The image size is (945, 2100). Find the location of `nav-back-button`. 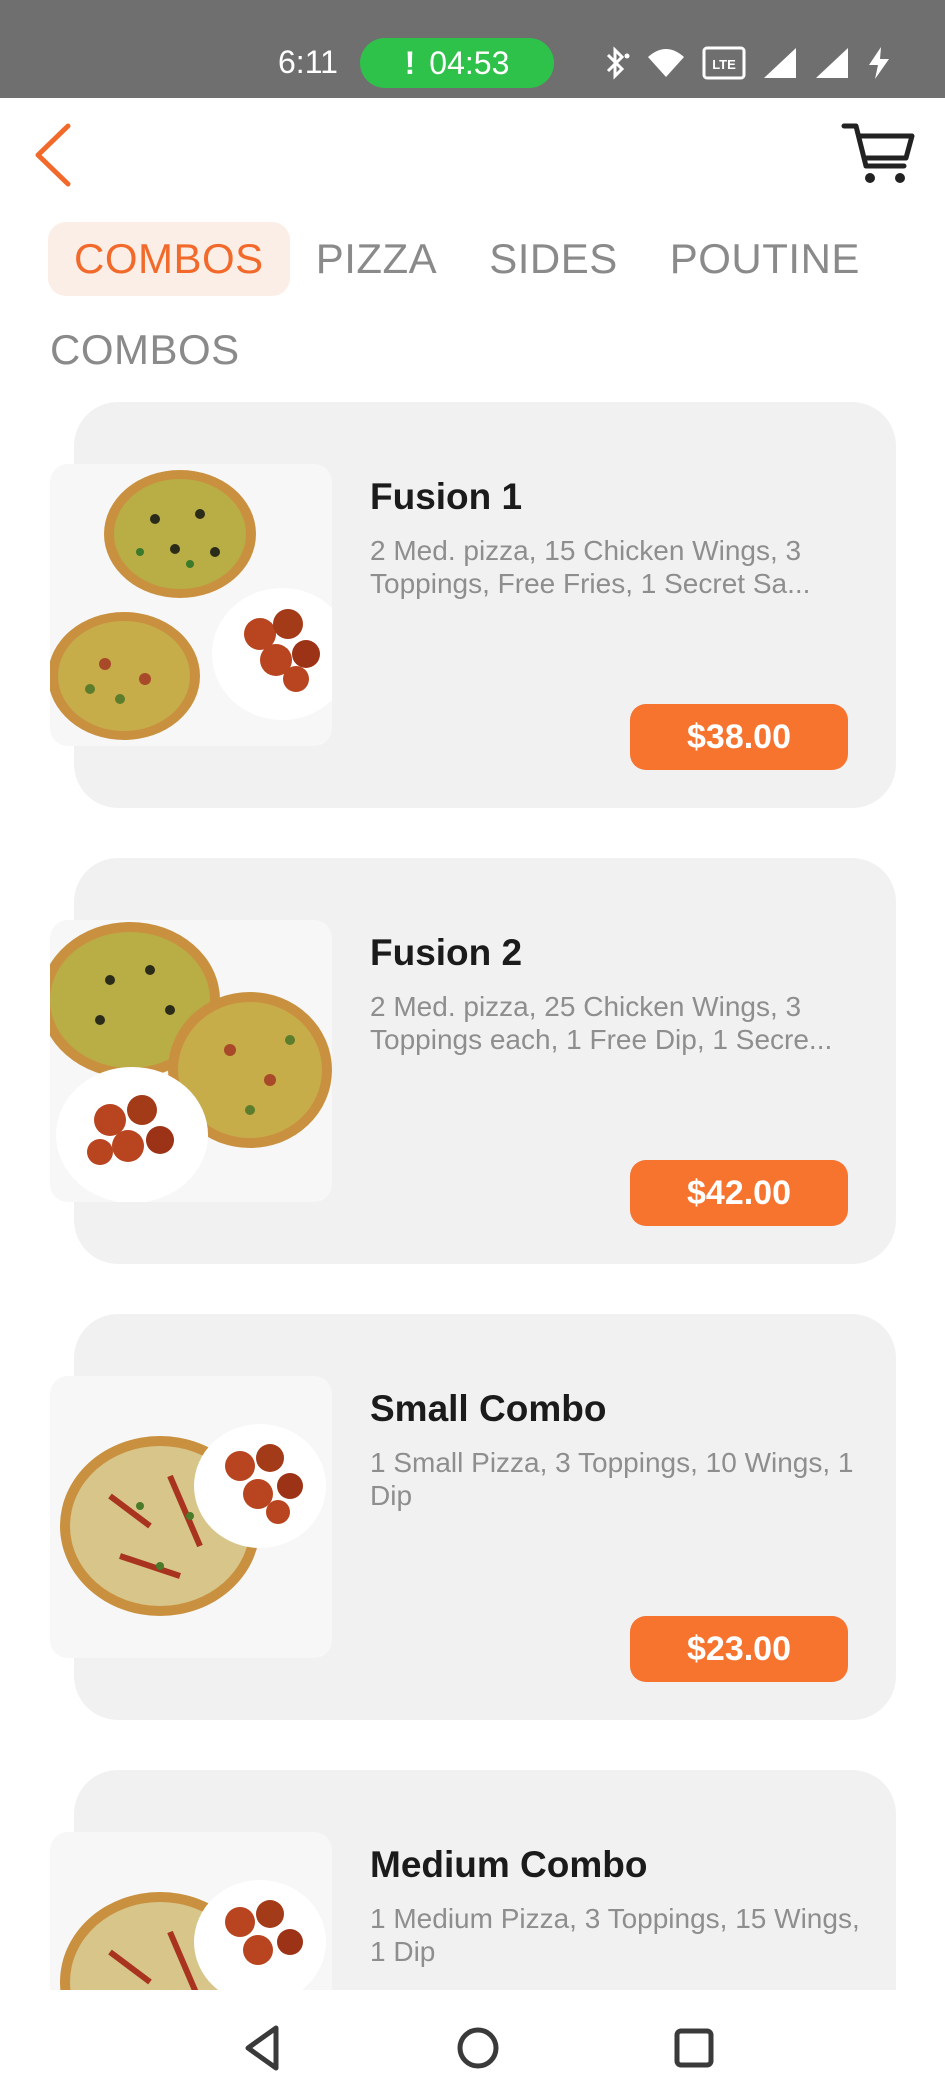

nav-back-button is located at coordinates (264, 2048).